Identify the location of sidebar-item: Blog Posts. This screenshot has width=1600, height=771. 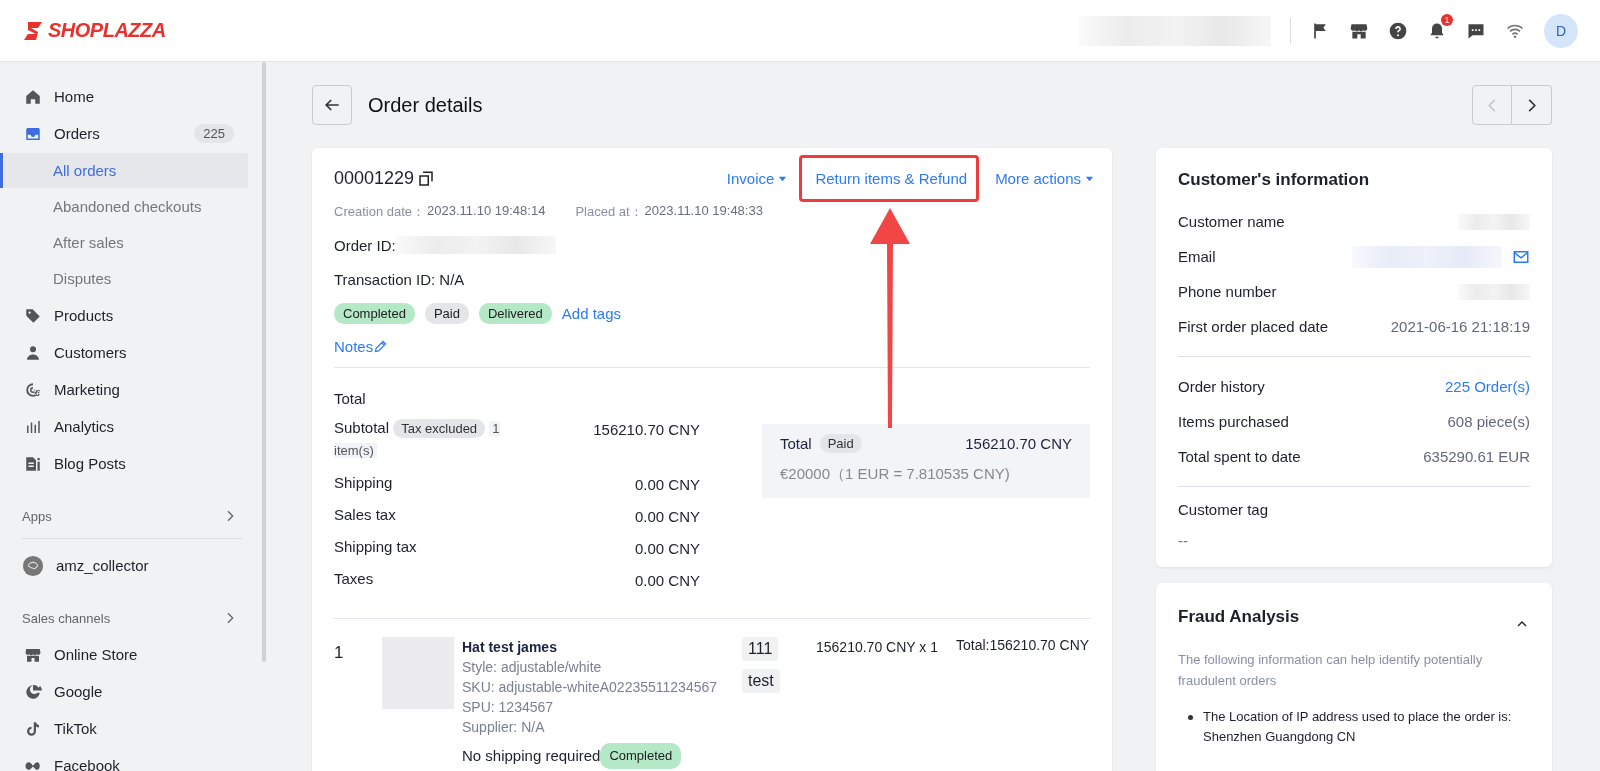
(131, 463).